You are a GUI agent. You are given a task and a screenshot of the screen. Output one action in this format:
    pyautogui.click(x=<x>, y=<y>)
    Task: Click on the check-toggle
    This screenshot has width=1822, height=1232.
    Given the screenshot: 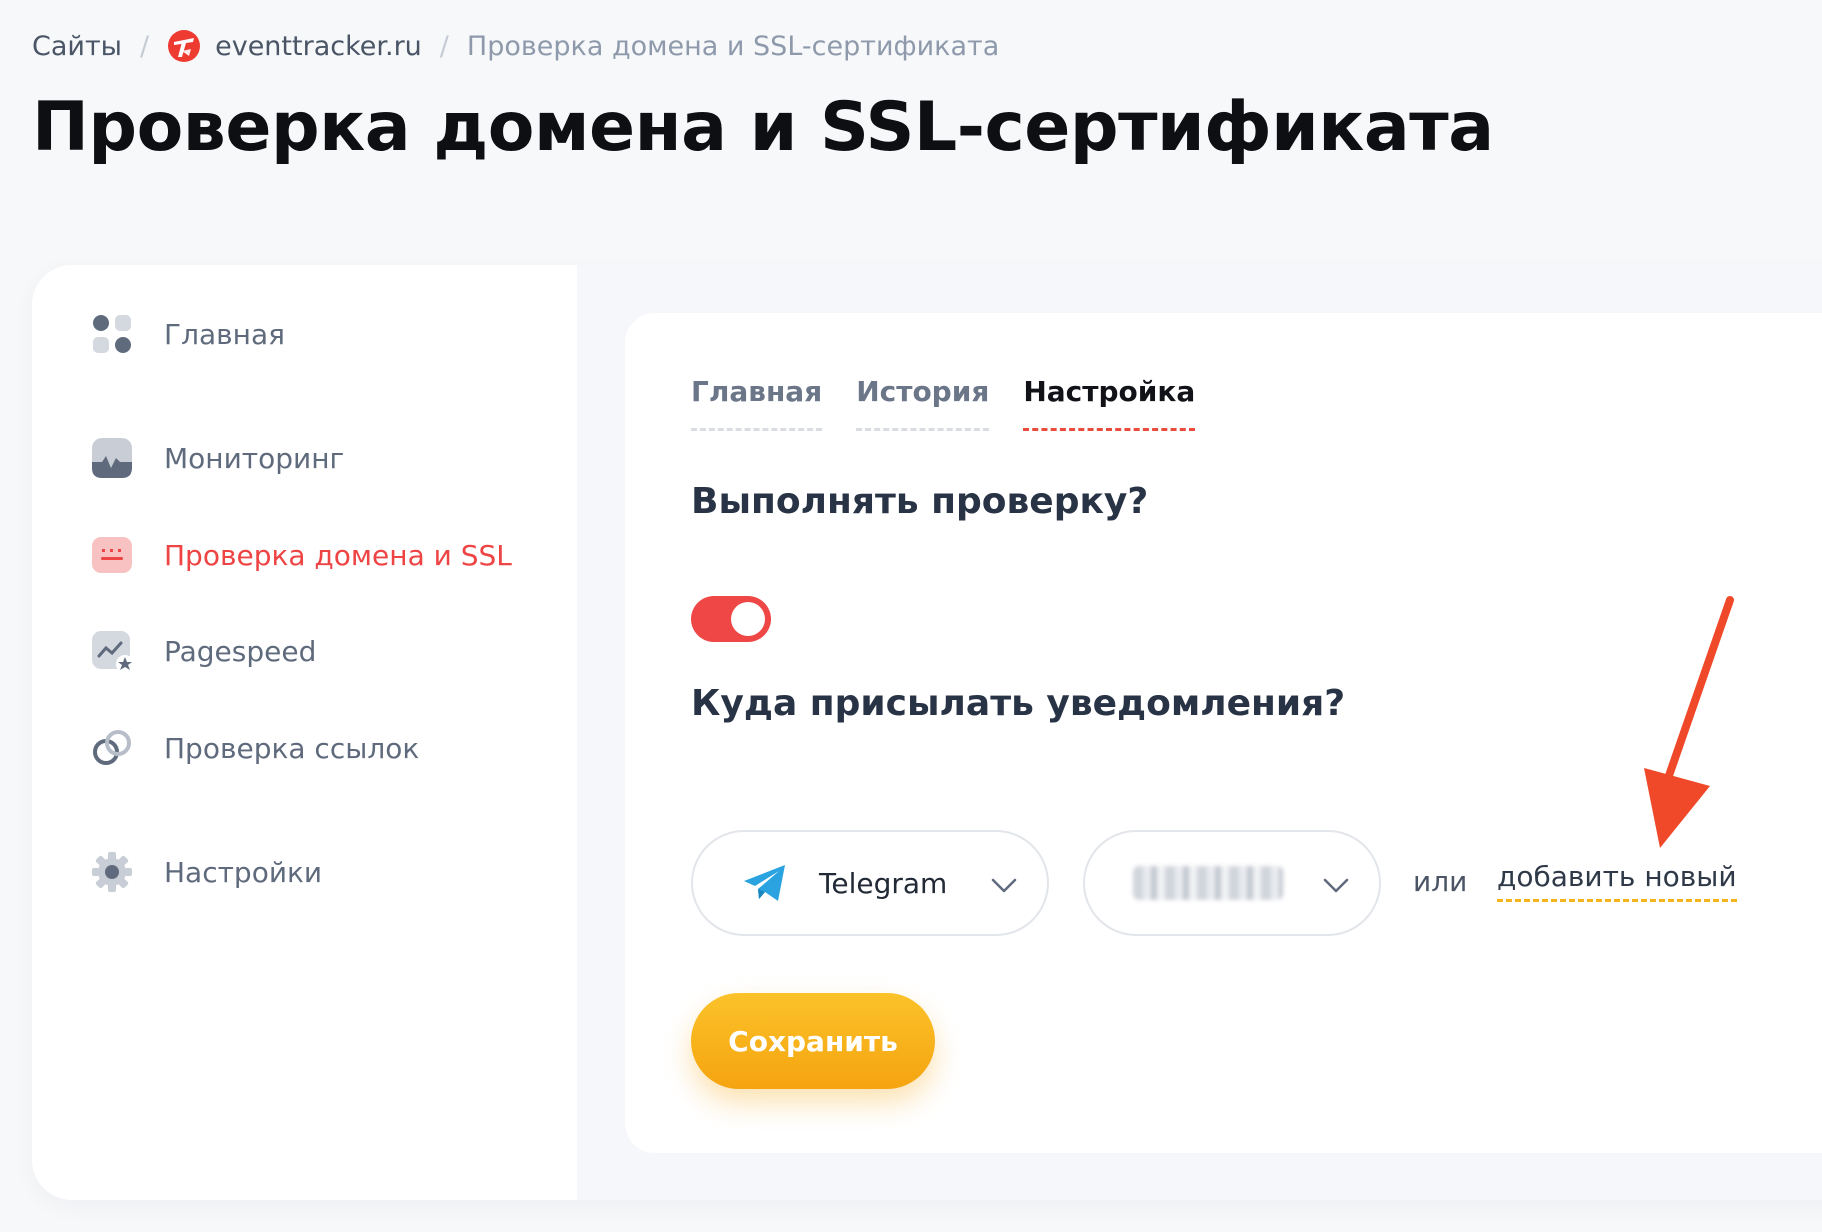 What is the action you would take?
    pyautogui.click(x=731, y=619)
    